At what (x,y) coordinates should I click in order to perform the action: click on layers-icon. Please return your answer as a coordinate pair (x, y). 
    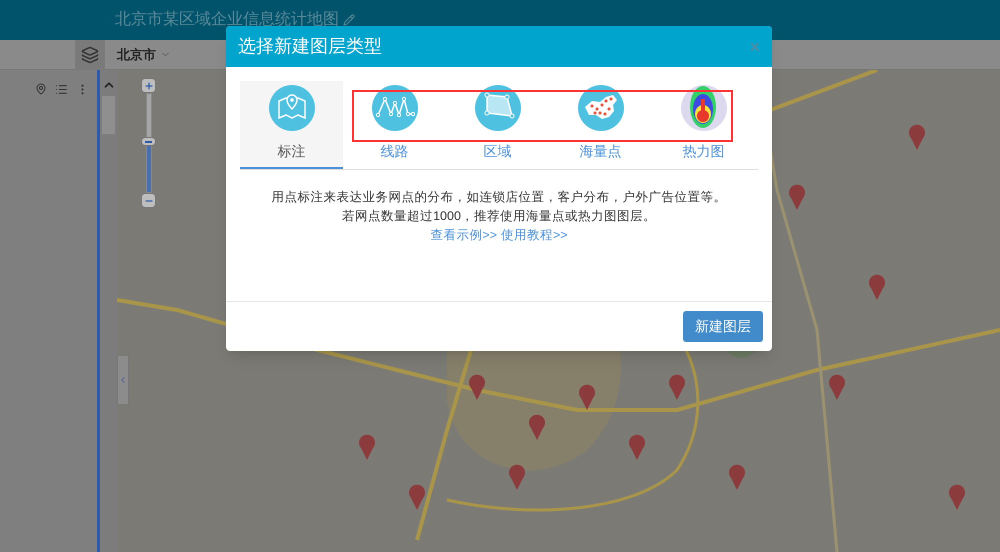
    Looking at the image, I should click on (90, 55).